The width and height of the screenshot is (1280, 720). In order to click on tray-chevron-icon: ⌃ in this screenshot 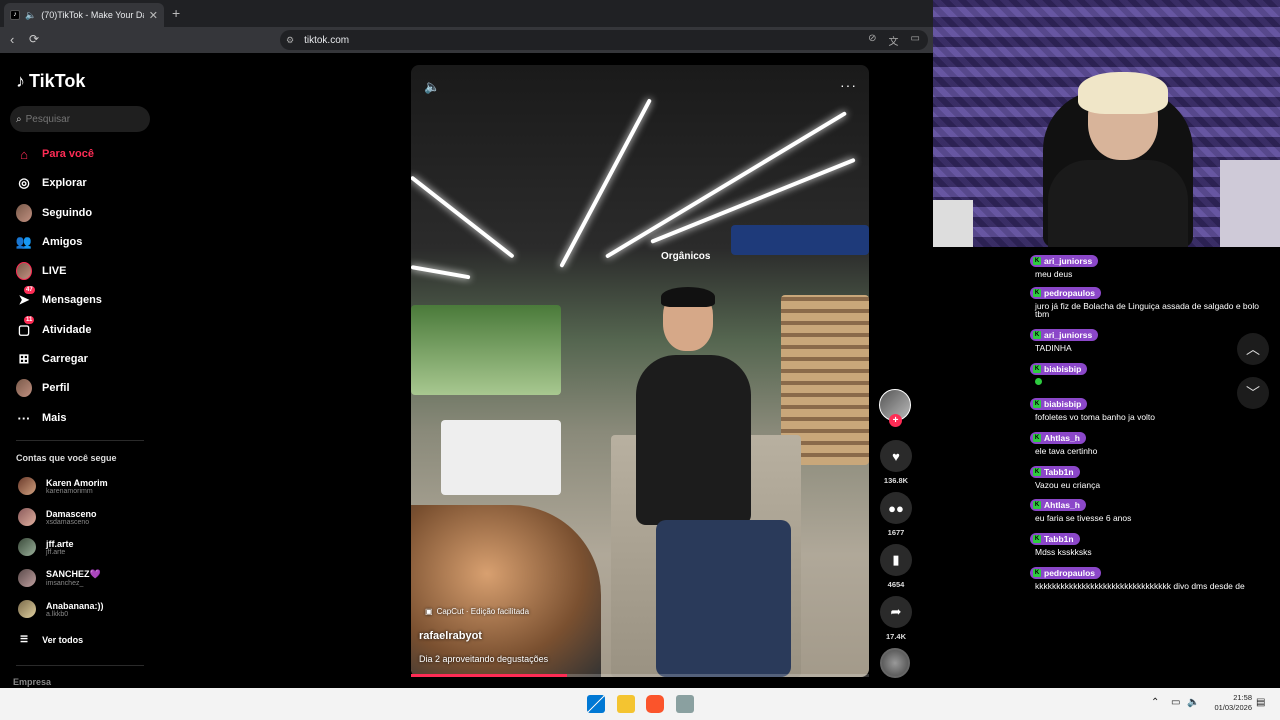, I will do `click(1155, 702)`.